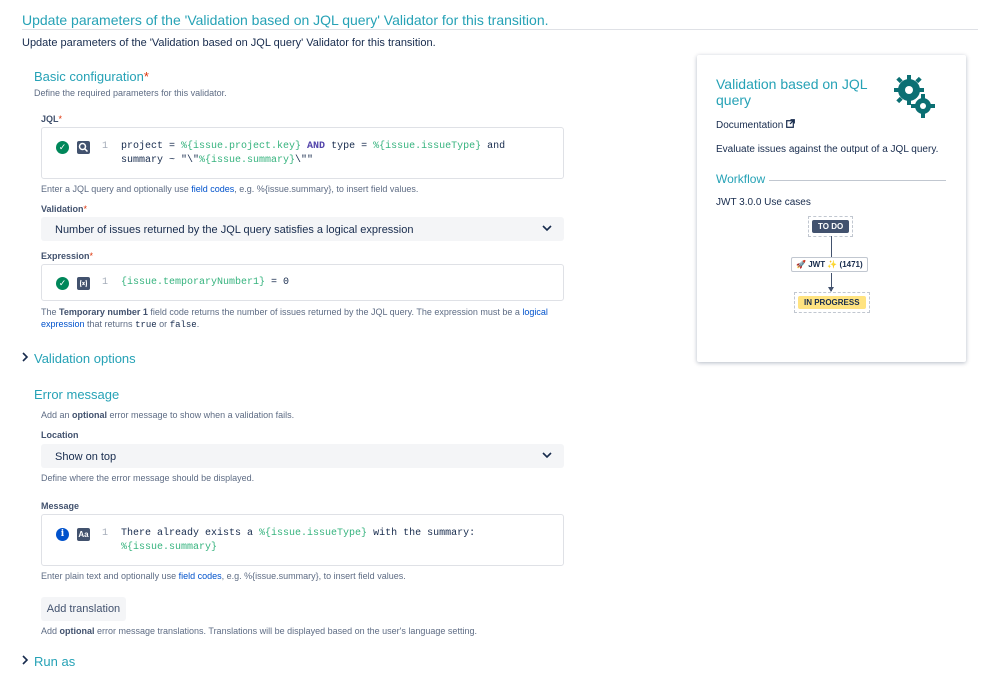 The height and width of the screenshot is (681, 1000). I want to click on jql-label: JQL*, so click(51, 119).